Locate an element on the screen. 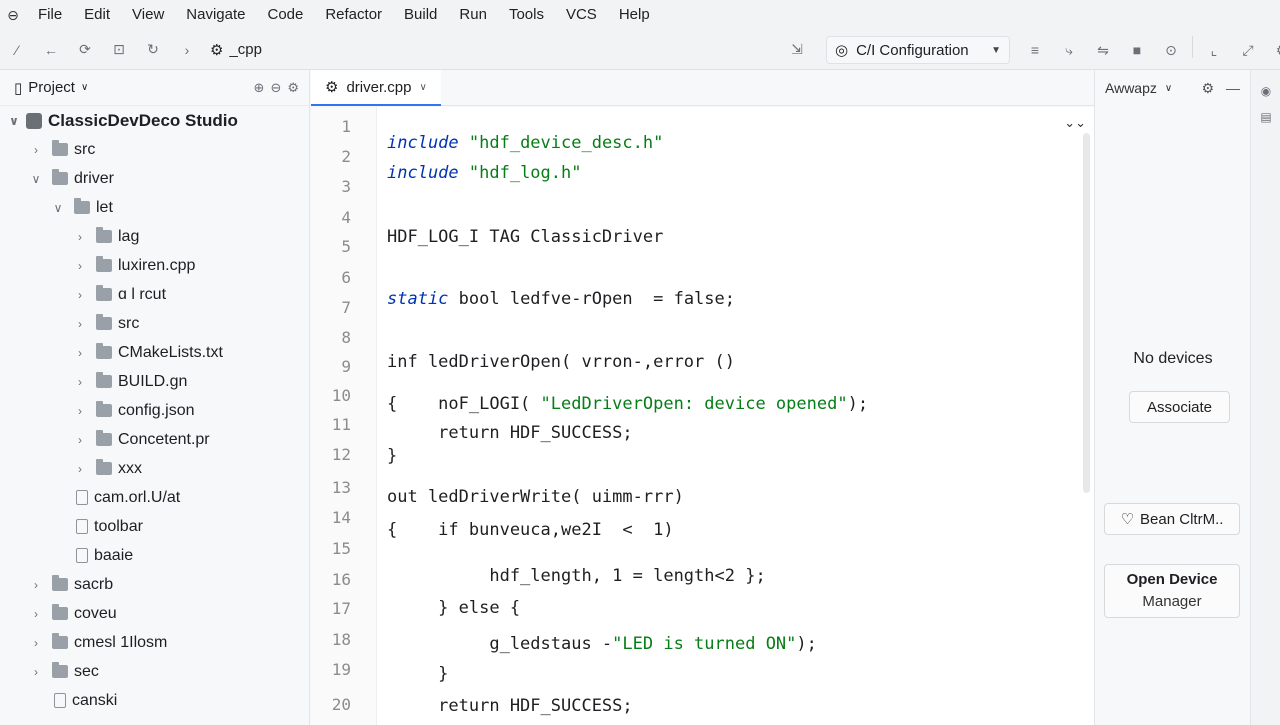 The width and height of the screenshot is (1280, 725). bean-button: ♡ Bean CltrM.. is located at coordinates (1172, 519).